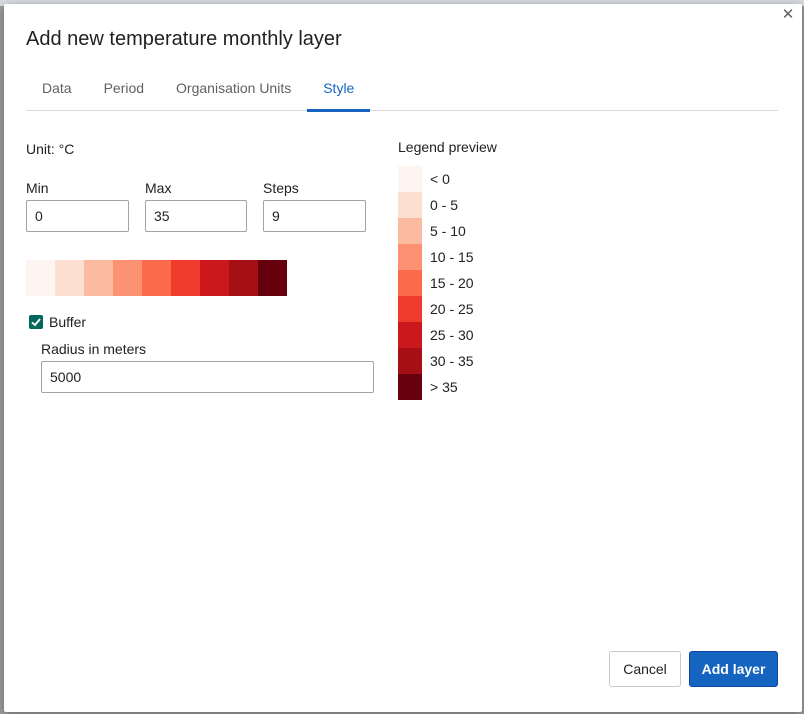 This screenshot has width=804, height=714. I want to click on dialog-title: Add new temperature monthly layer, so click(184, 39).